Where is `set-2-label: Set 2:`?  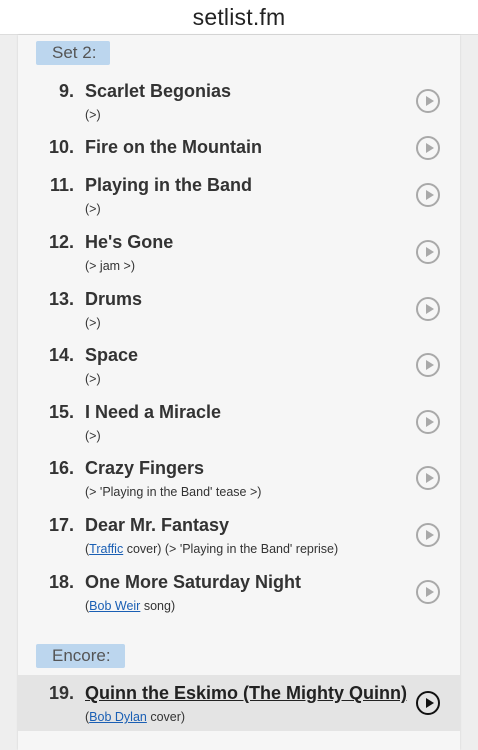
set-2-label: Set 2: is located at coordinates (73, 53).